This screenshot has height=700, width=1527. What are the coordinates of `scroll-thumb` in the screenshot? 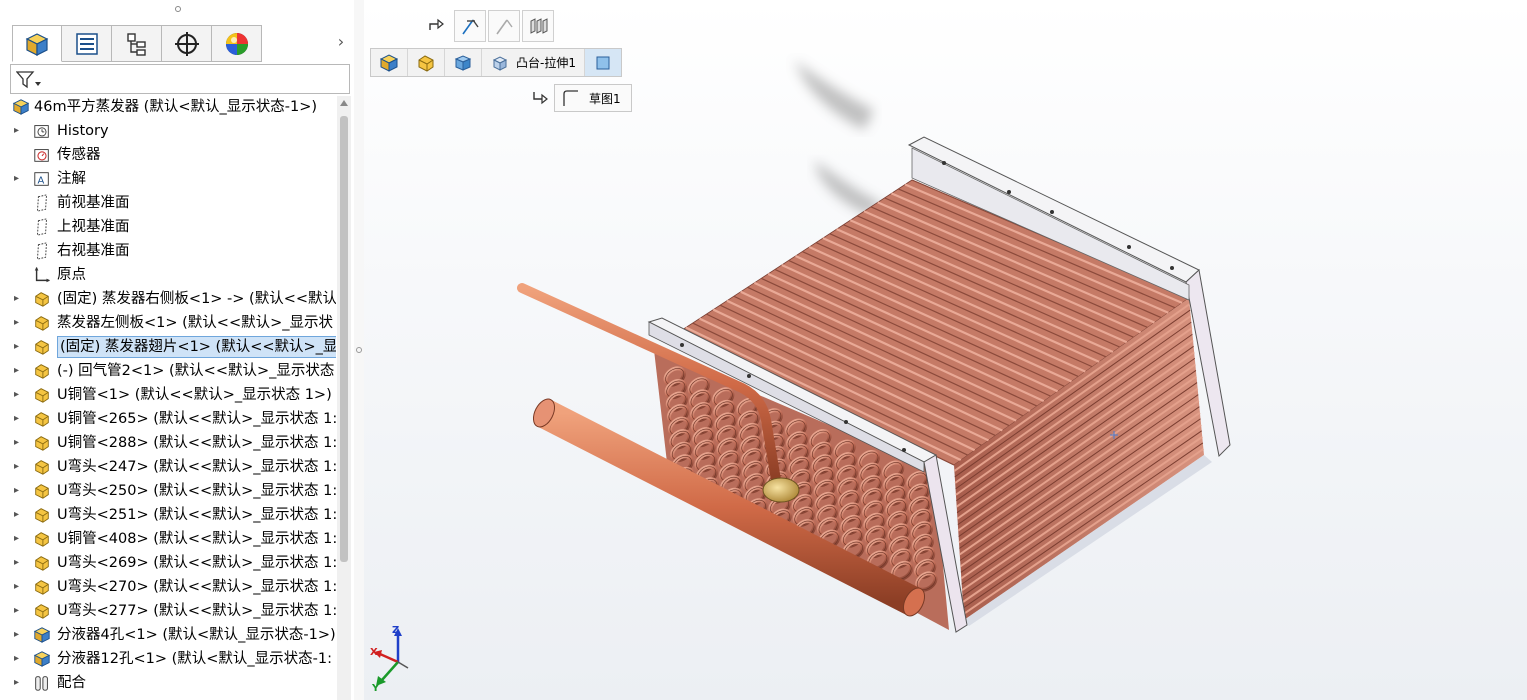 It's located at (344, 339).